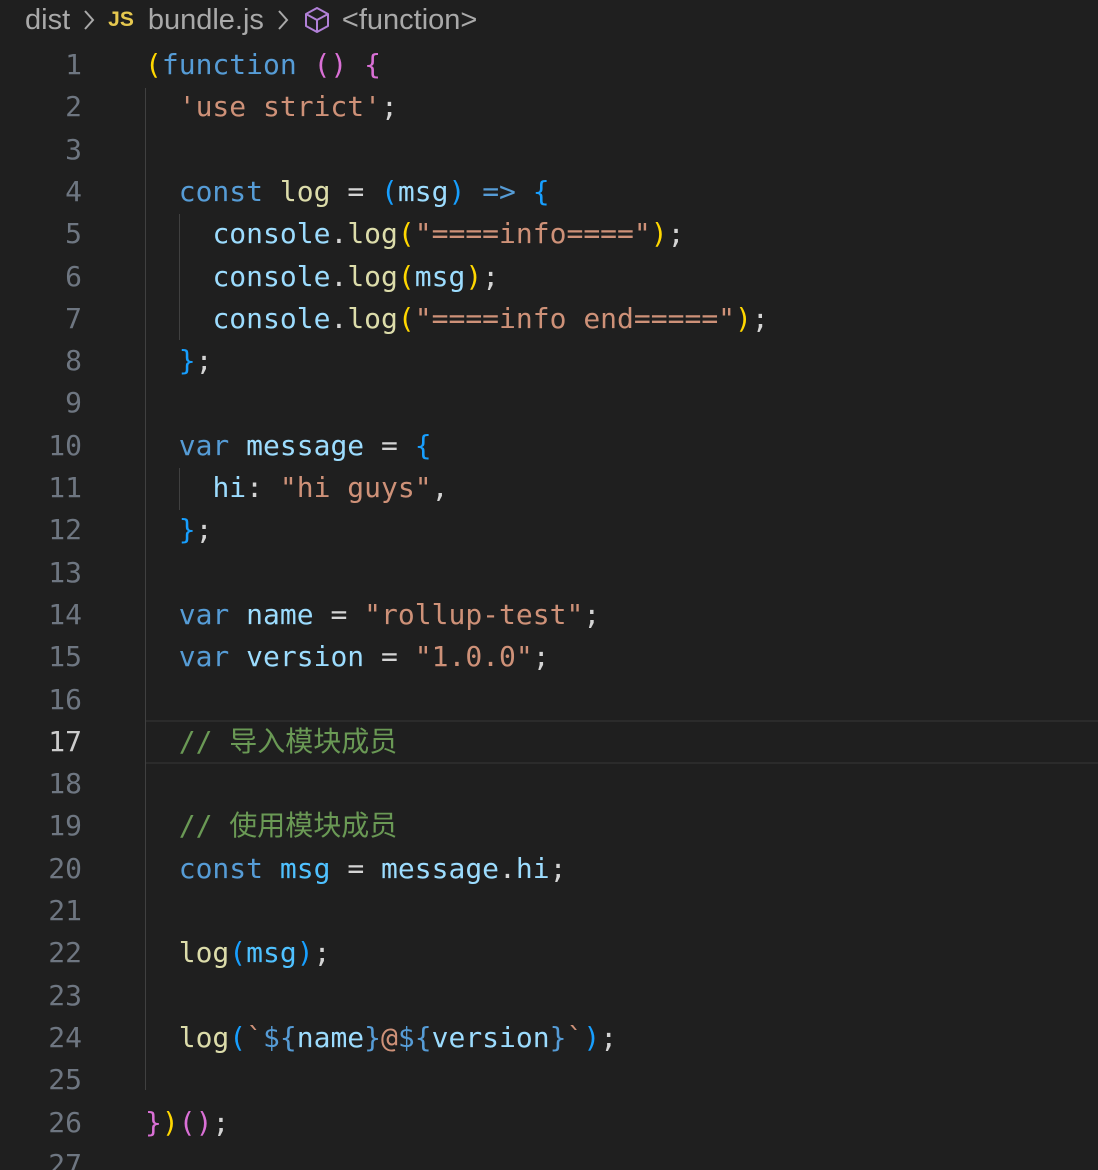 The height and width of the screenshot is (1170, 1098). What do you see at coordinates (473, 657) in the screenshot?
I see `code-token: "1.0.0"` at bounding box center [473, 657].